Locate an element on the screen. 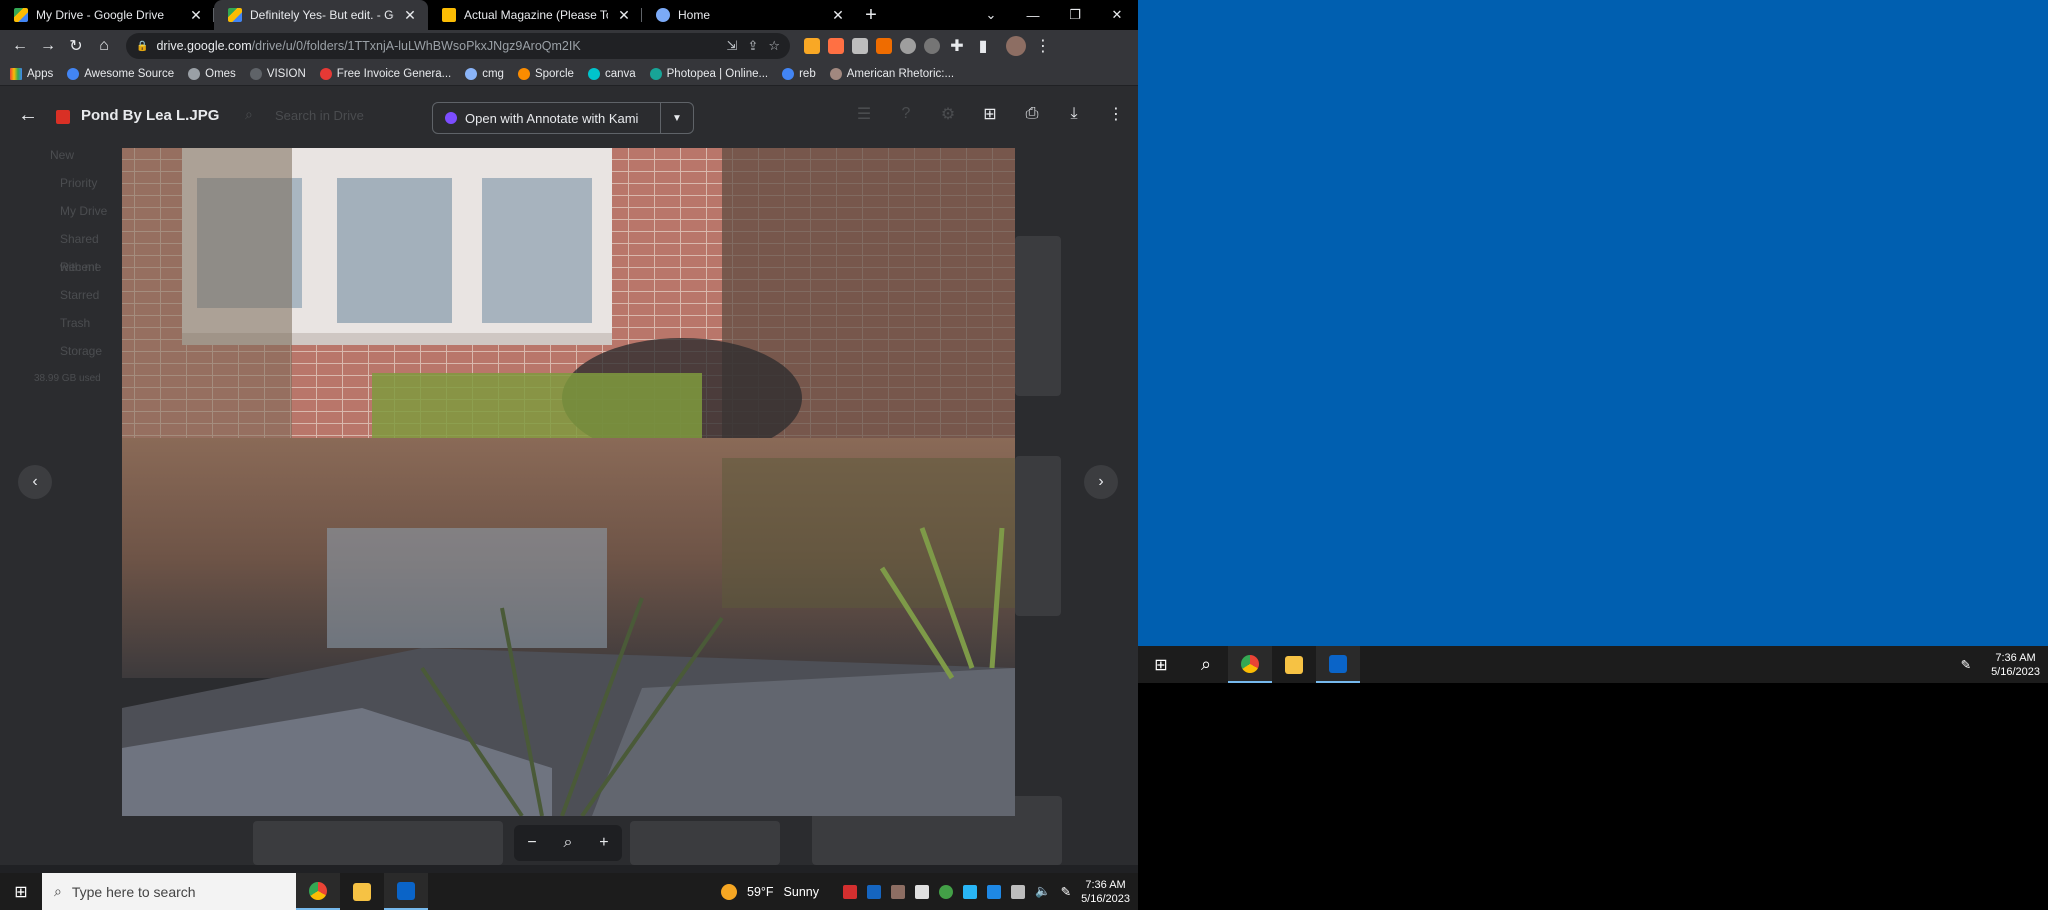 This screenshot has height=910, width=2048. minimize-icon: — is located at coordinates (1033, 15).